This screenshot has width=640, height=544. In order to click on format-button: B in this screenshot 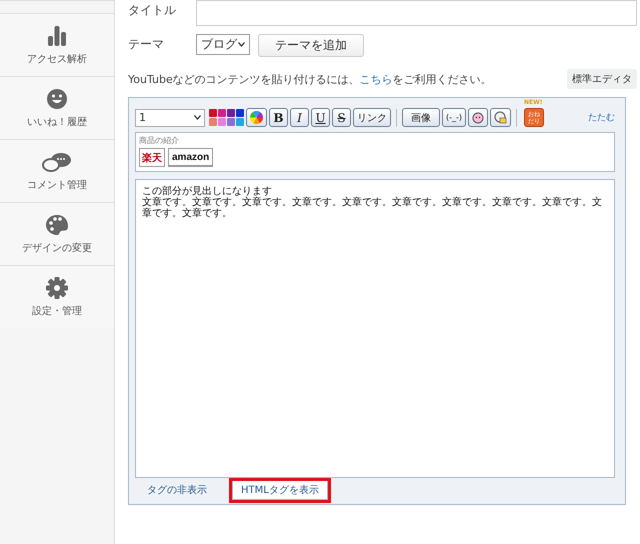, I will do `click(278, 117)`.